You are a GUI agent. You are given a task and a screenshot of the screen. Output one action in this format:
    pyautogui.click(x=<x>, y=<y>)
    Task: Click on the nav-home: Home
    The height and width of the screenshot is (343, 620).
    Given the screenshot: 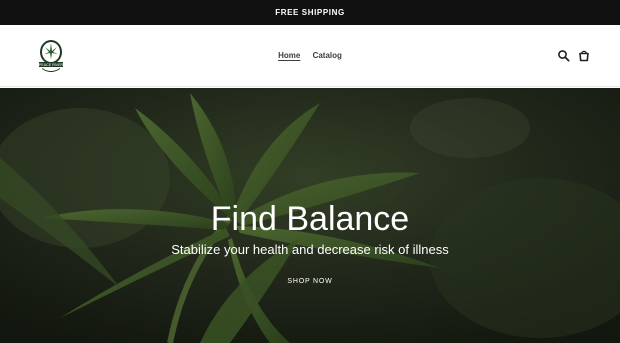 What is the action you would take?
    pyautogui.click(x=289, y=55)
    